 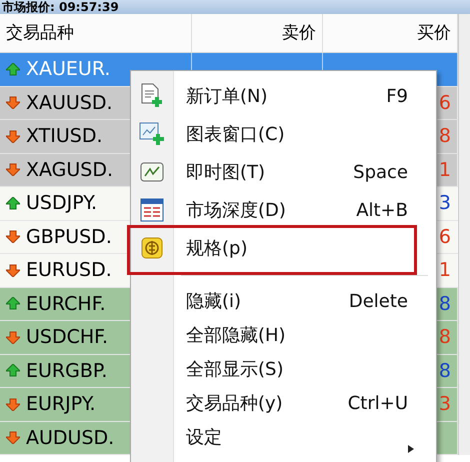 What do you see at coordinates (235, 7) in the screenshot?
I see `window-title: 市场报价: 09:57:39` at bounding box center [235, 7].